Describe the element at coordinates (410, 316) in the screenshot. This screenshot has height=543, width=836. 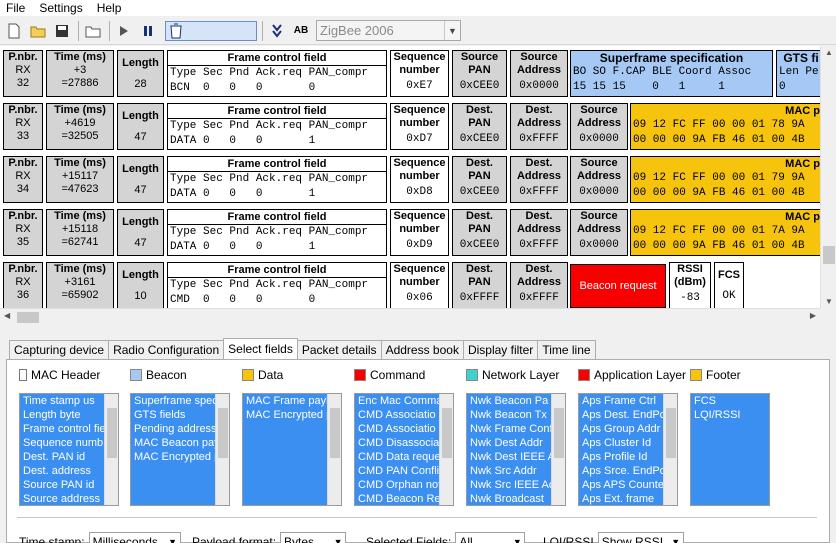
I see `packet-list-horizontal-scrollbar: ◀ ▶` at that location.